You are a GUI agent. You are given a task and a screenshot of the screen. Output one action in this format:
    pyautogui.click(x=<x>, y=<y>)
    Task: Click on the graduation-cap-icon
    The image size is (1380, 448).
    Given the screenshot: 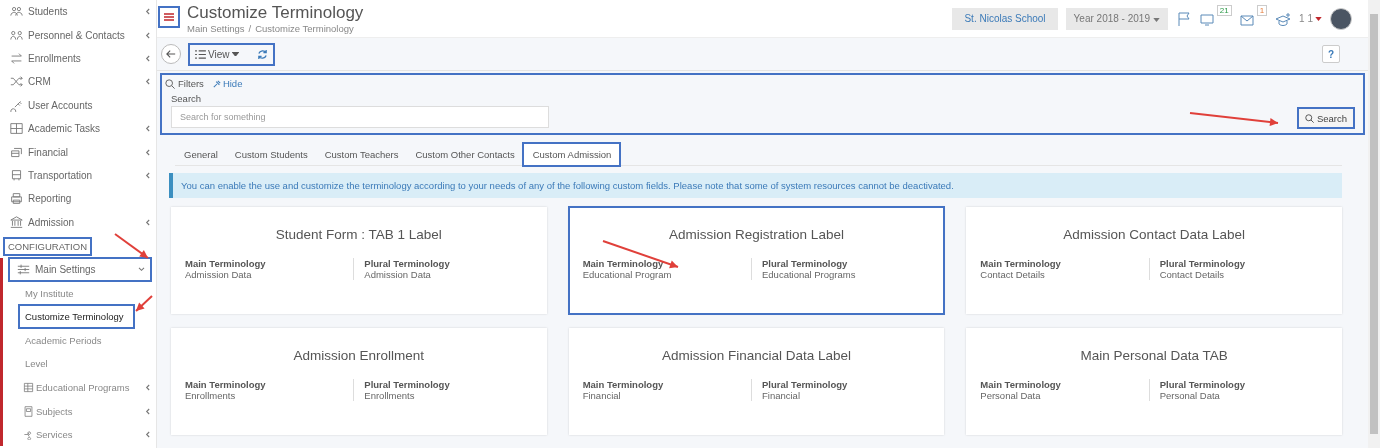 What is the action you would take?
    pyautogui.click(x=1283, y=18)
    